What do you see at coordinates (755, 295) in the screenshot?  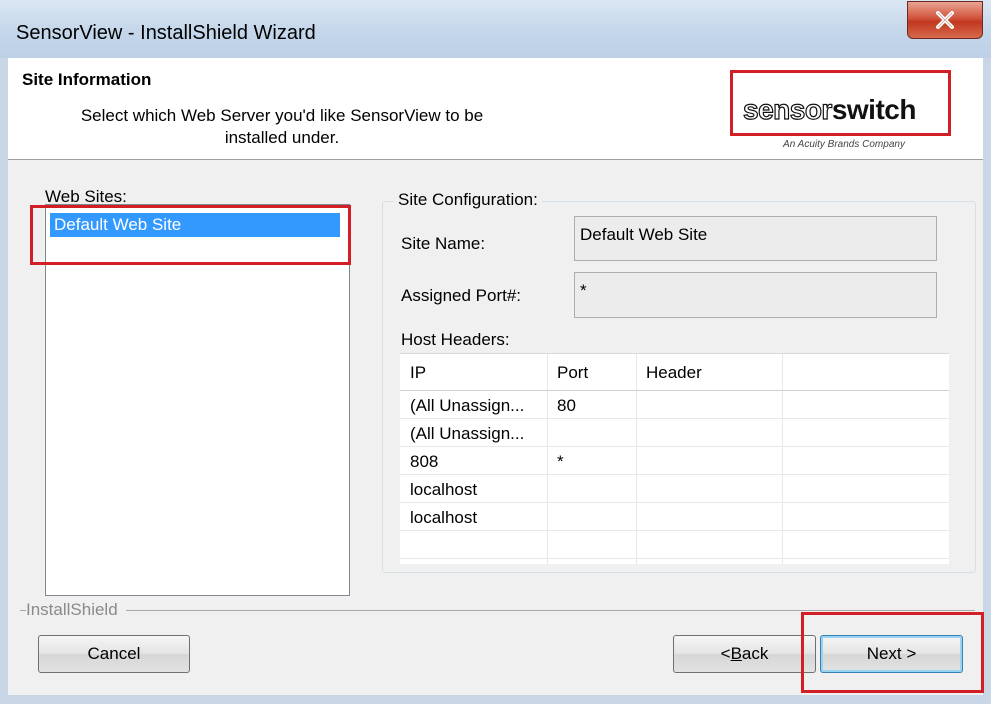 I see `assigned-port-field: *` at bounding box center [755, 295].